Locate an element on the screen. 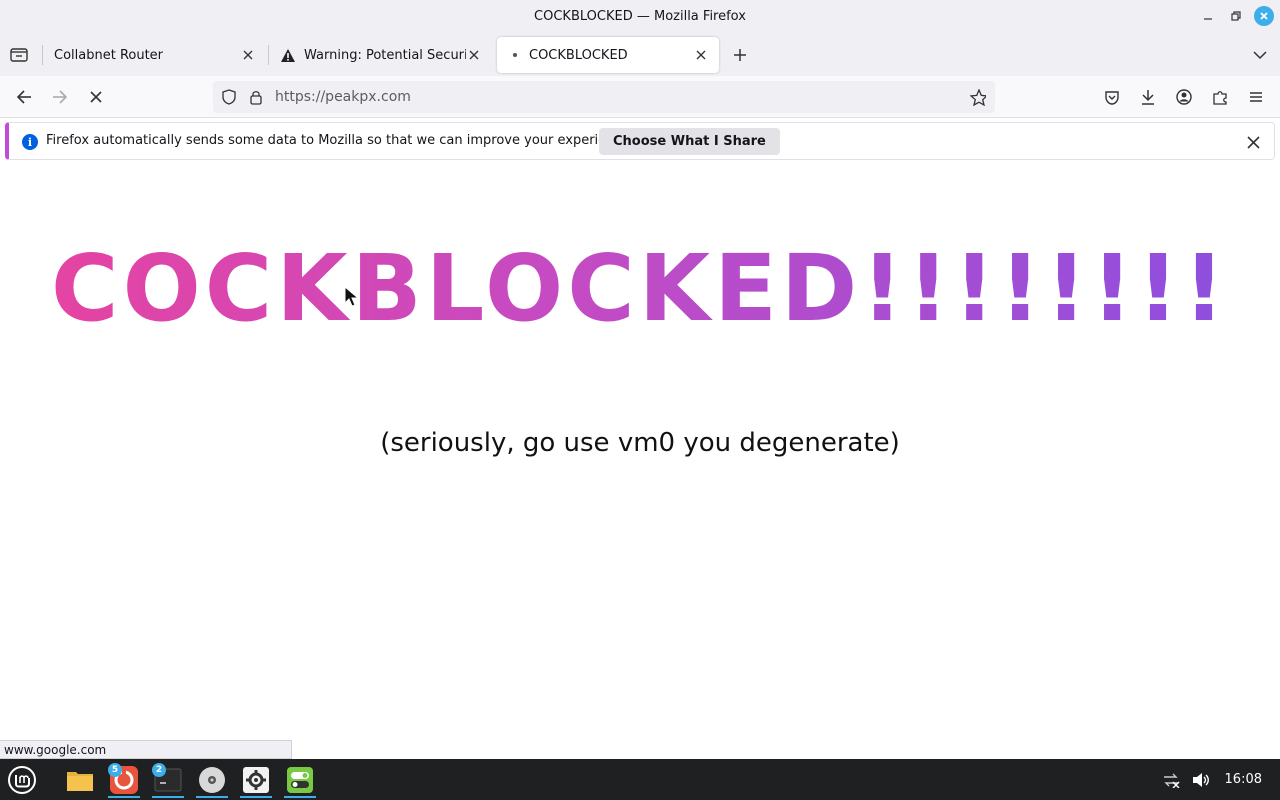  navigation-toolbar: https://peakpx.com is located at coordinates (640, 97).